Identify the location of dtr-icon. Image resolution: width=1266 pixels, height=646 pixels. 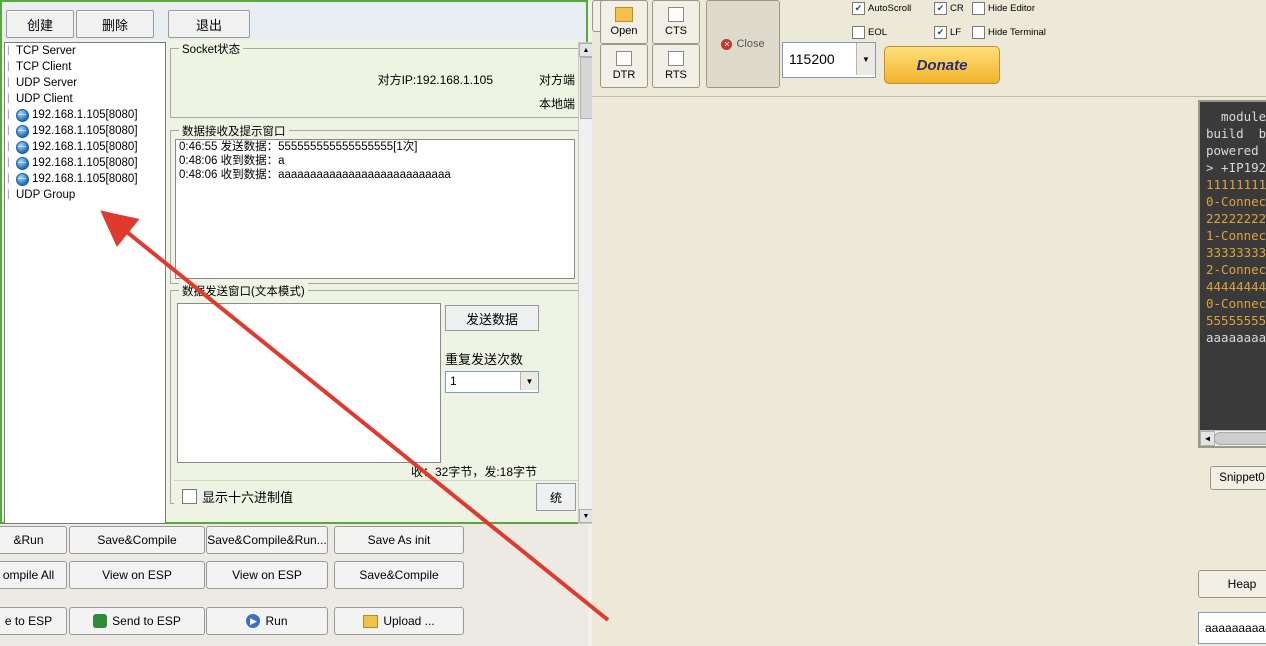
(624, 58).